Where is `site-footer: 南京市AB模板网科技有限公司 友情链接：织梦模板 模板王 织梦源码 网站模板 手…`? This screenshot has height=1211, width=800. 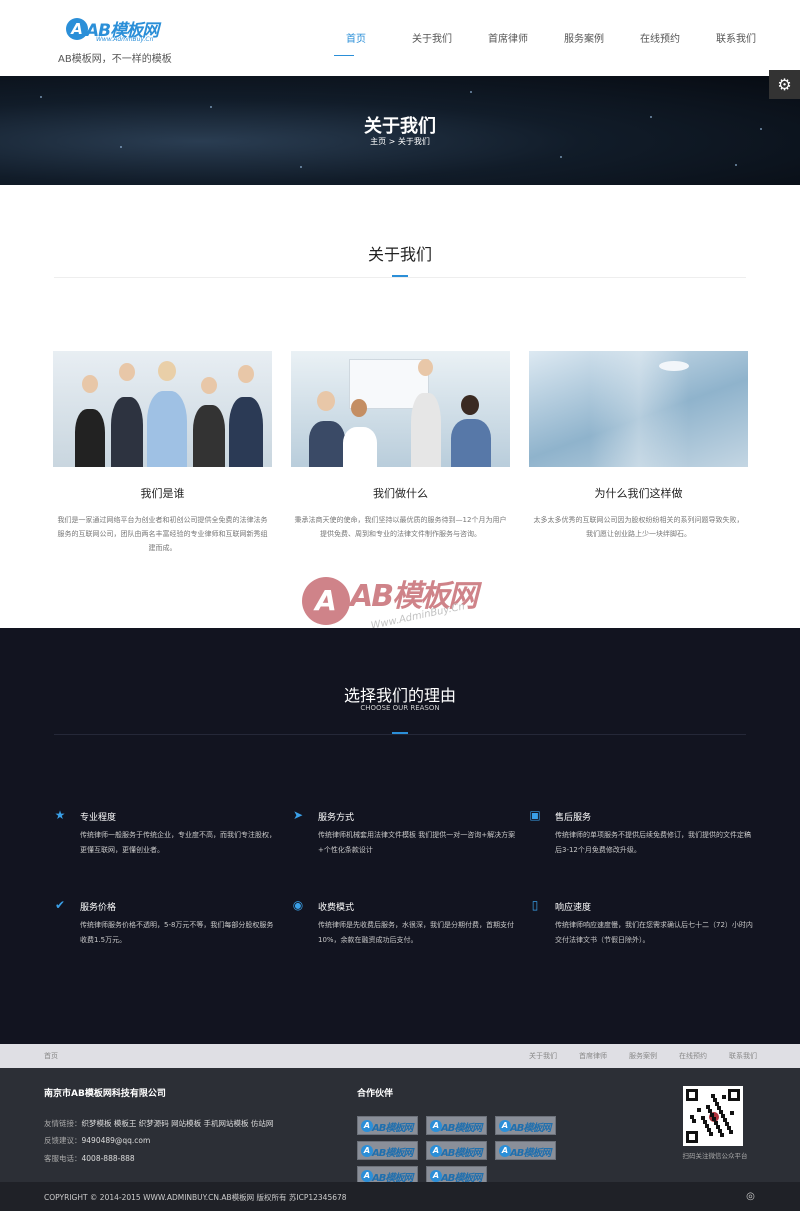 site-footer: 南京市AB模板网科技有限公司 友情链接：织梦模板 模板王 织梦源码 网站模板 手… is located at coordinates (400, 1126).